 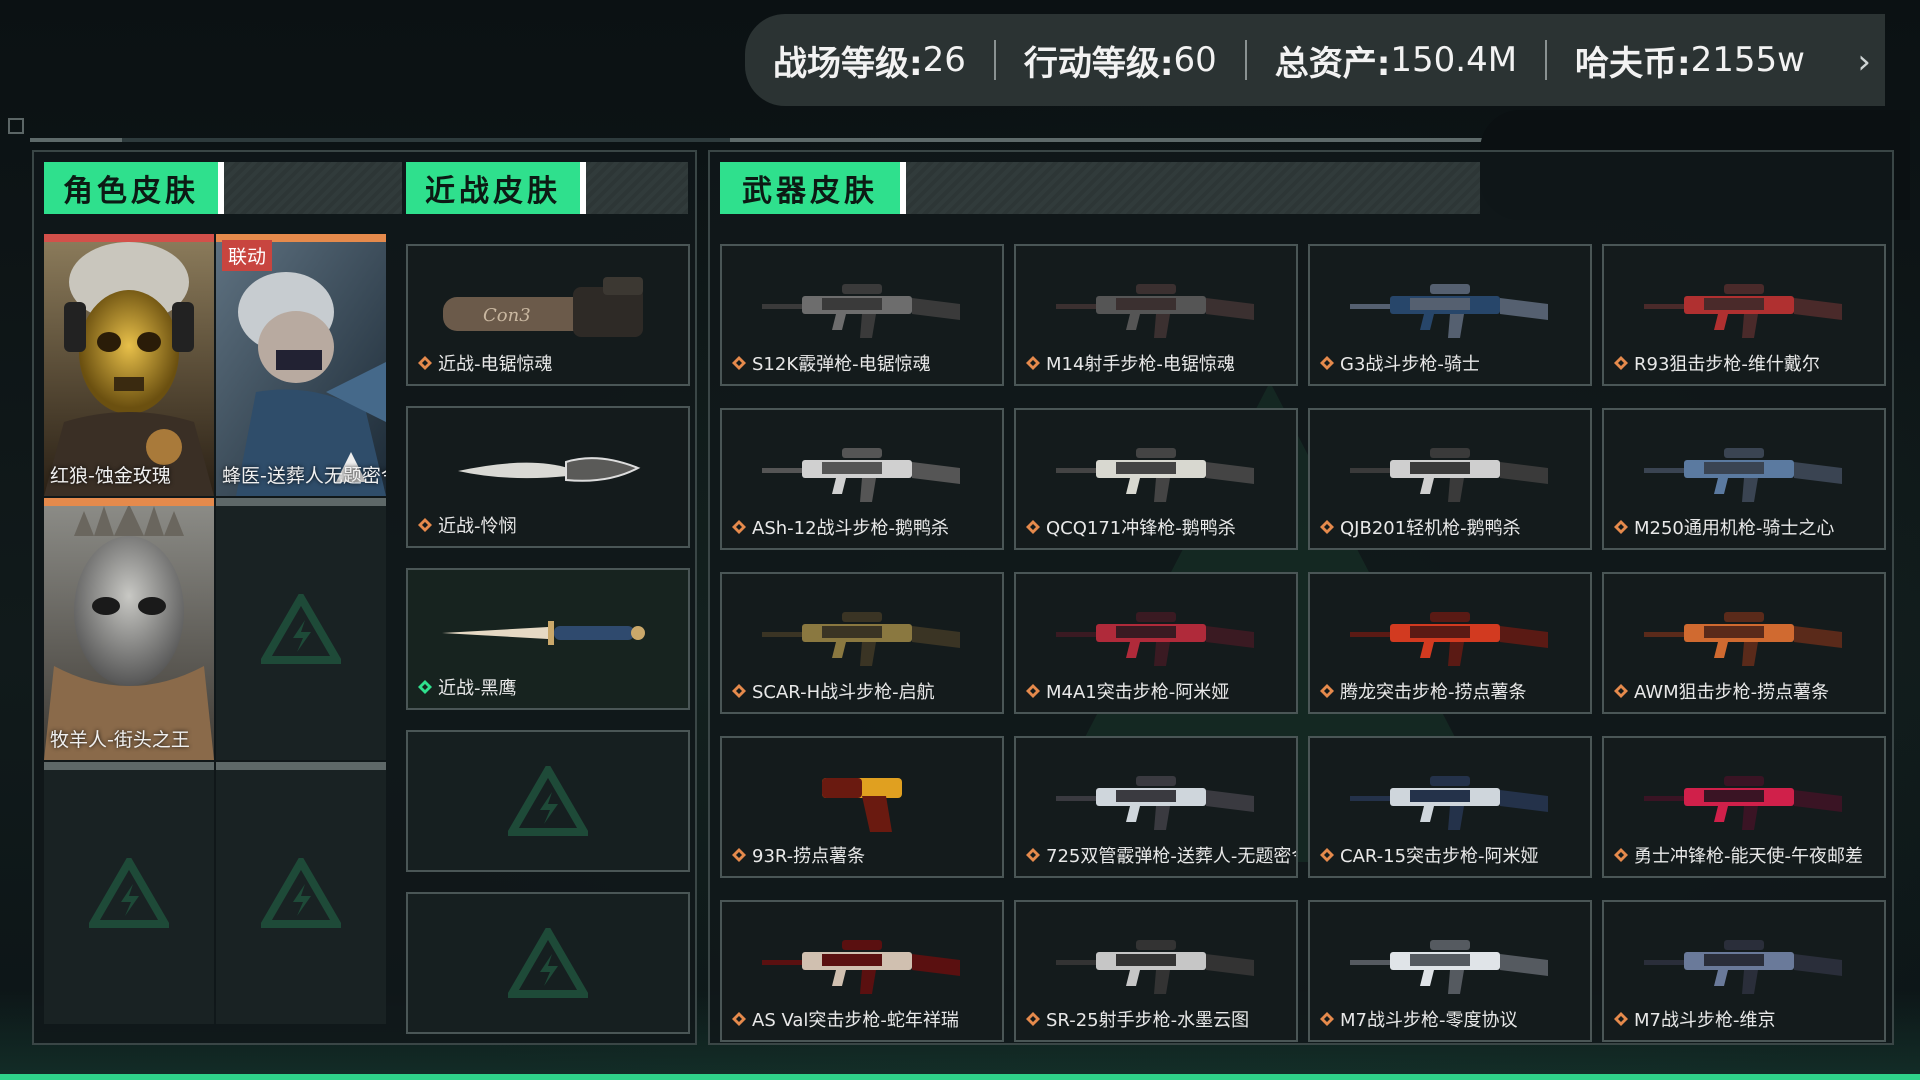 I want to click on weapon-skin-card: M4A1突击步枪-阿米娅, so click(x=1156, y=643).